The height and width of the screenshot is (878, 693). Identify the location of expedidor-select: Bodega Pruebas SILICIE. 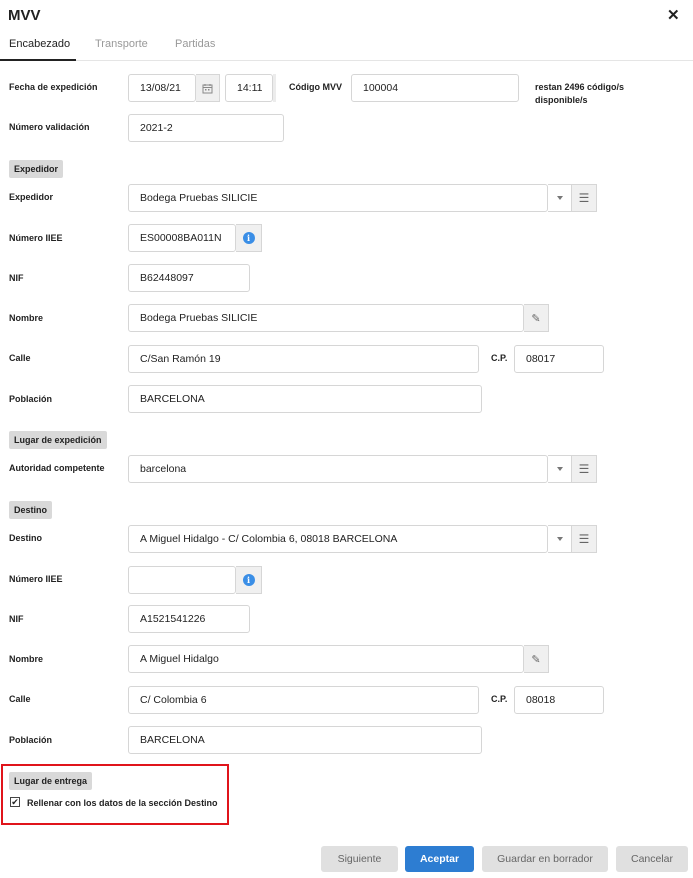
(338, 198).